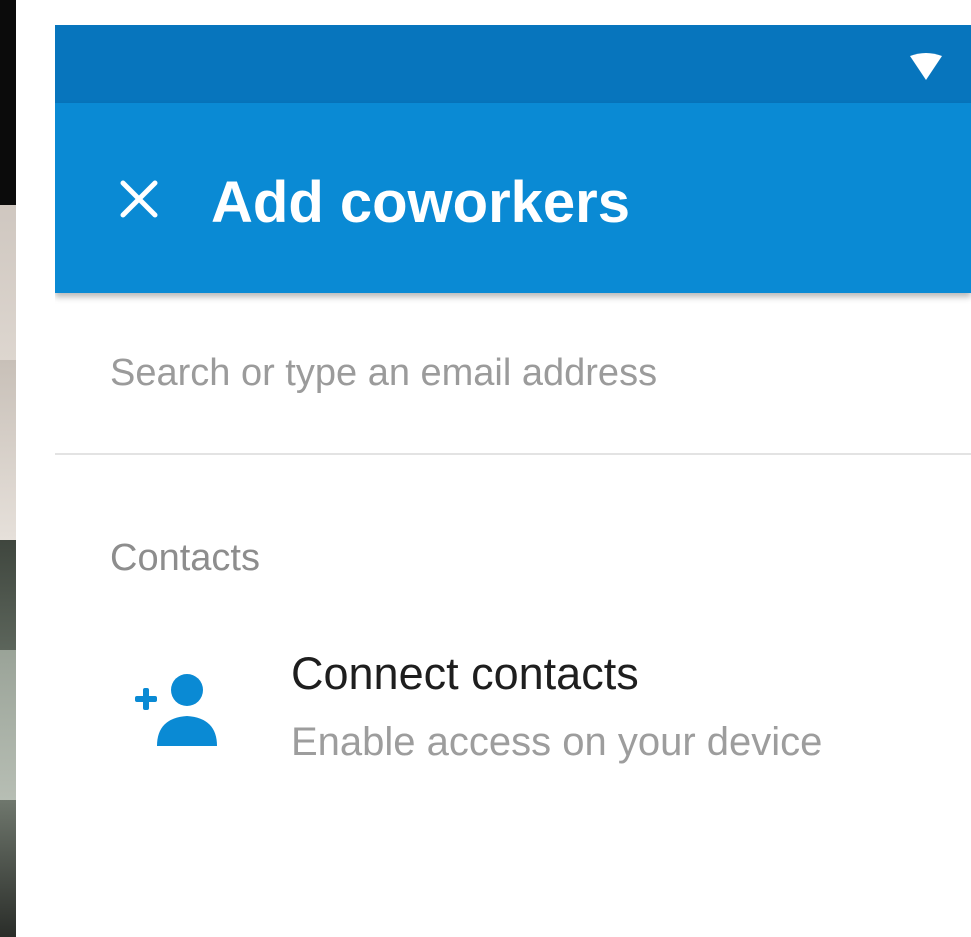 The height and width of the screenshot is (937, 971). What do you see at coordinates (520, 373) in the screenshot?
I see `search-input` at bounding box center [520, 373].